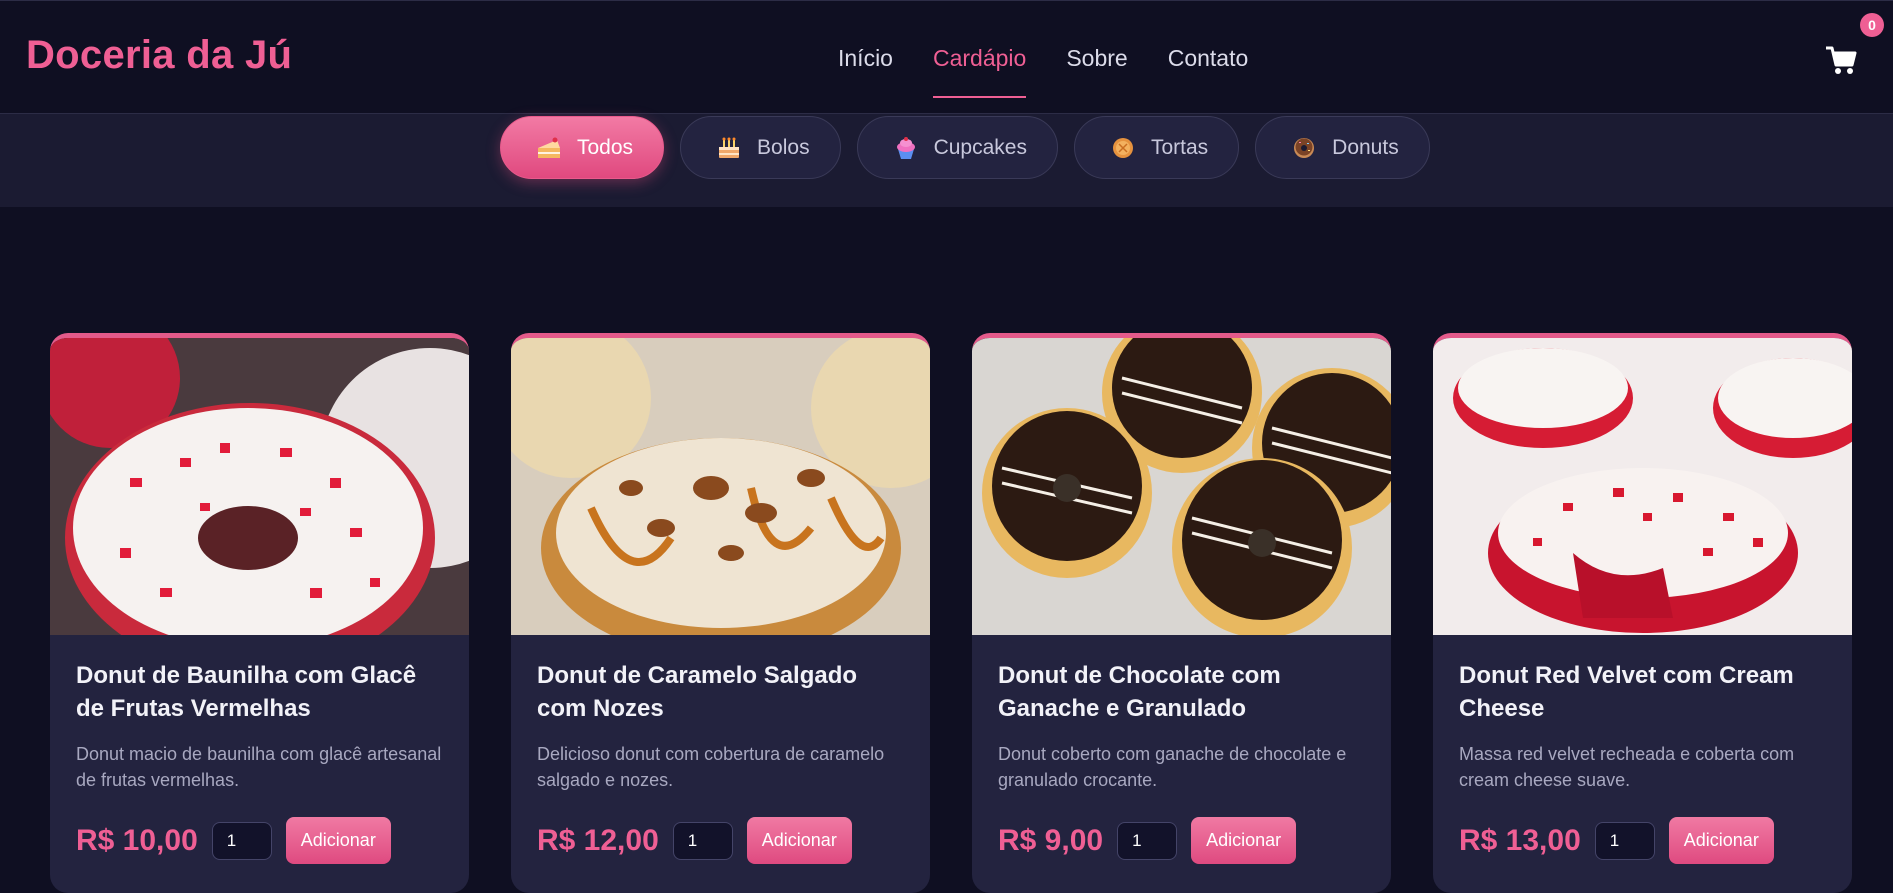  What do you see at coordinates (1520, 840) in the screenshot?
I see `product-price: R$ 13,00` at bounding box center [1520, 840].